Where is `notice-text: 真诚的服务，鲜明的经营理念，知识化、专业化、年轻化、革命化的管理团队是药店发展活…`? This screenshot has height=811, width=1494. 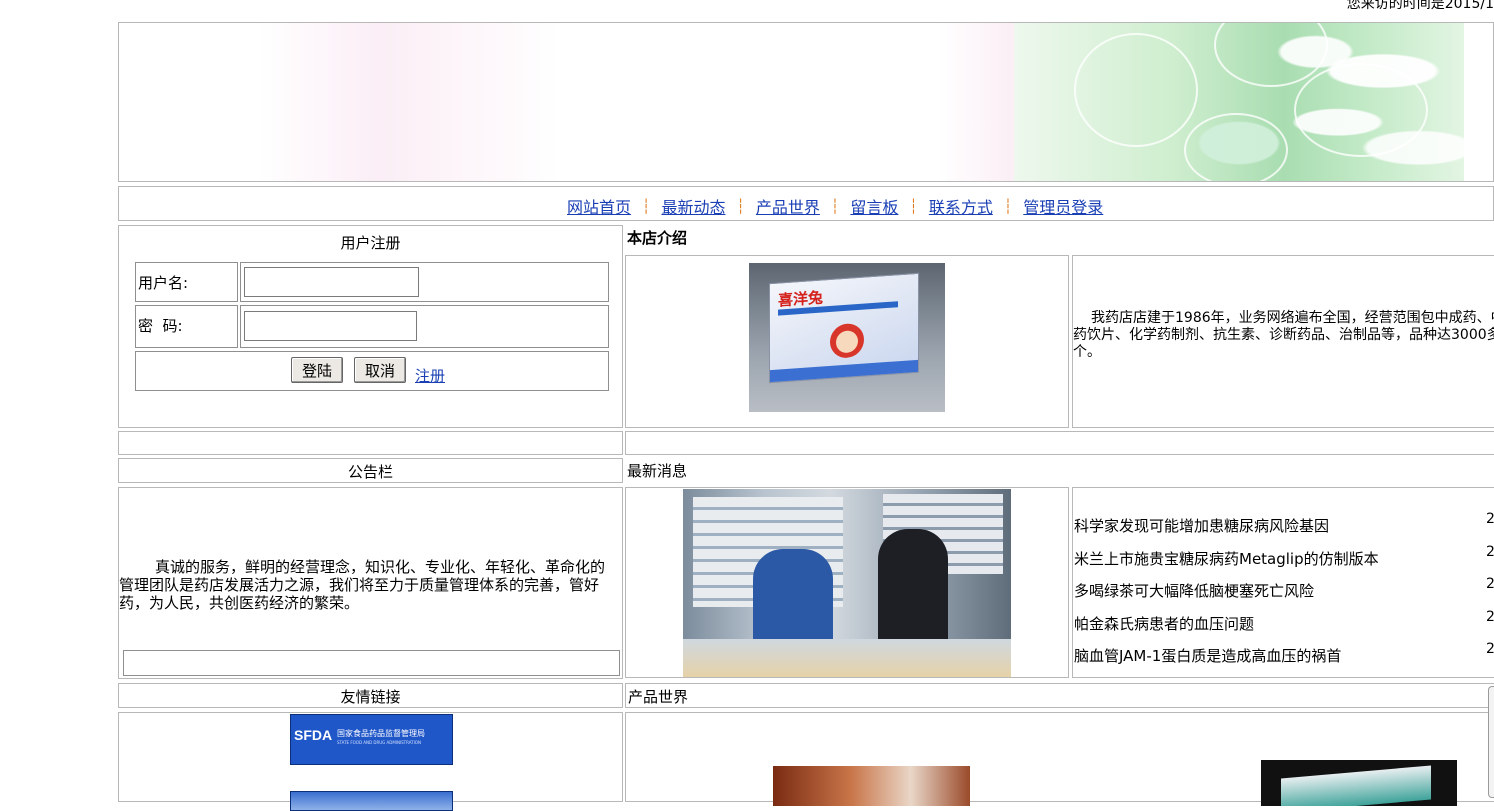
notice-text: 真诚的服务，鲜明的经营理念，知识化、专业化、年轻化、革命化的管理团队是药店发展活… is located at coordinates (362, 585).